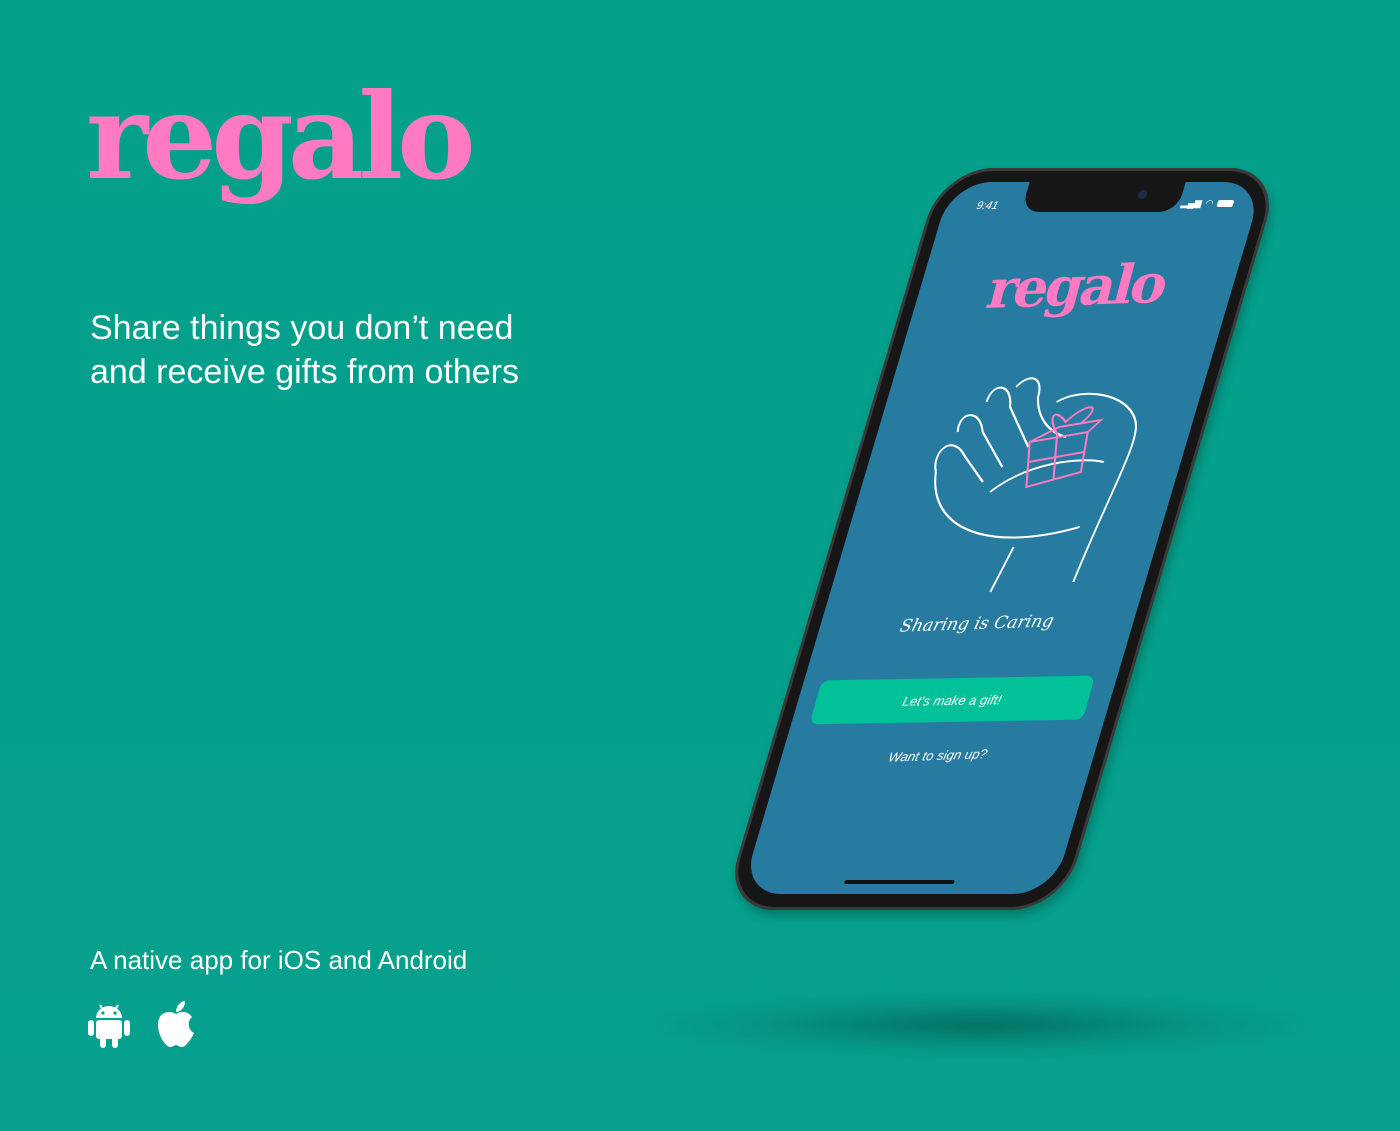  I want to click on apple-icon, so click(176, 1024).